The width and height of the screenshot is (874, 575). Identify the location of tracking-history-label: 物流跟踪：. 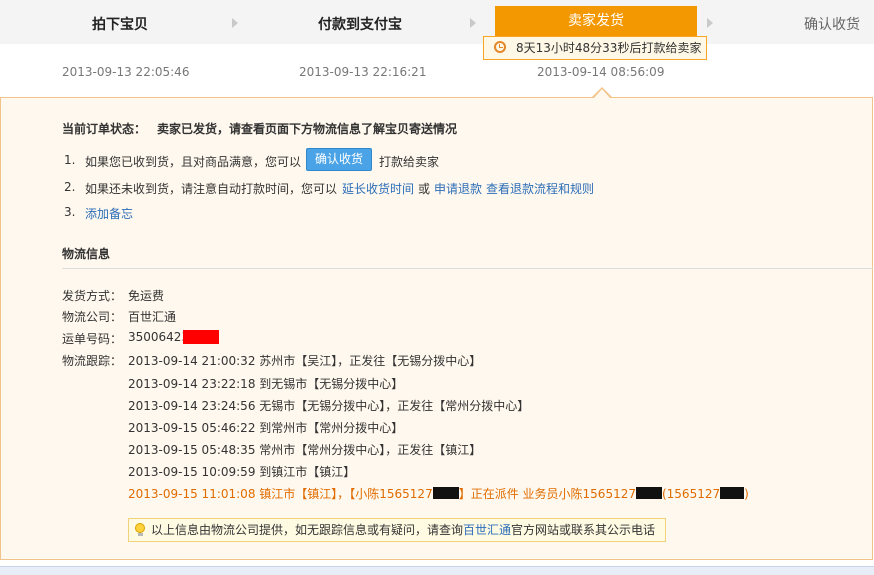
(92, 361).